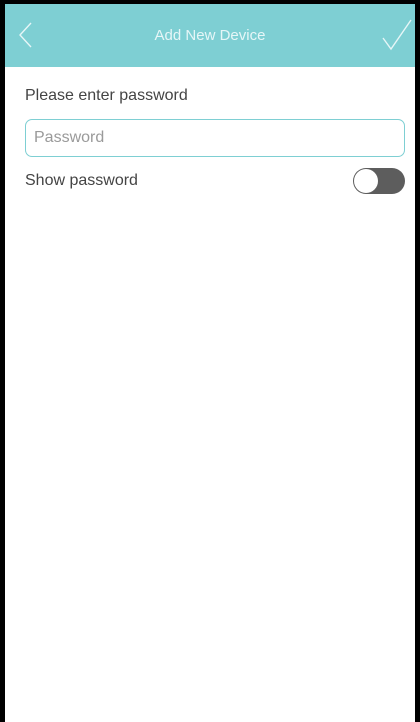 Image resolution: width=420 pixels, height=722 pixels. Describe the element at coordinates (397, 35) in the screenshot. I see `check-icon` at that location.